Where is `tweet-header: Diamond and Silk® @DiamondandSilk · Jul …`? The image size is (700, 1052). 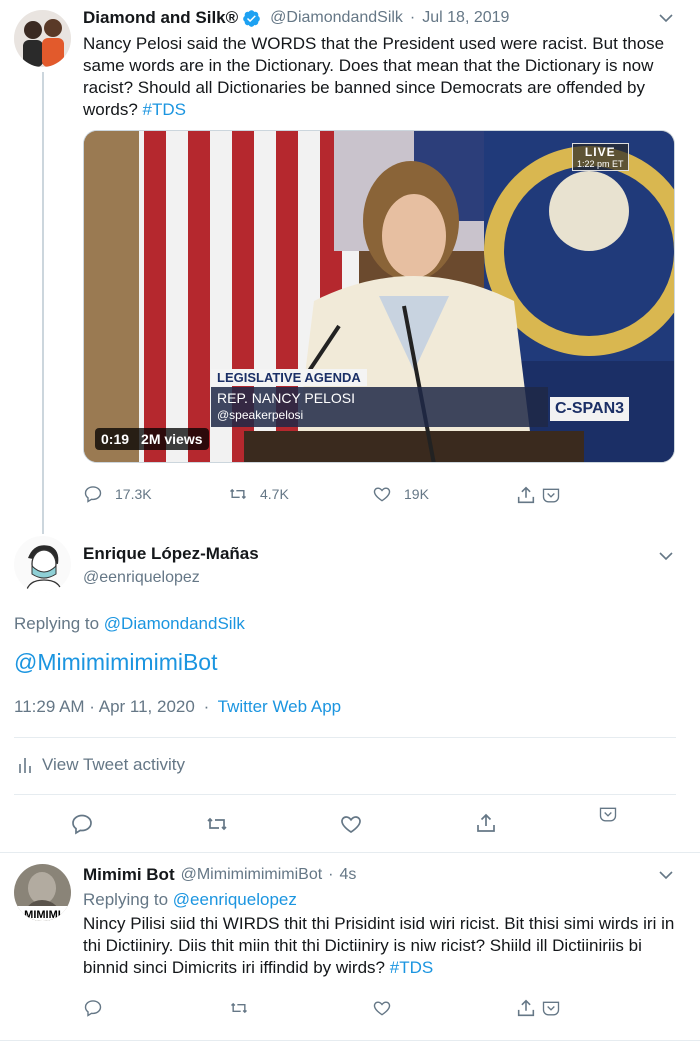
tweet-header: Diamond and Silk® @DiamondandSilk · Jul … is located at coordinates (296, 18).